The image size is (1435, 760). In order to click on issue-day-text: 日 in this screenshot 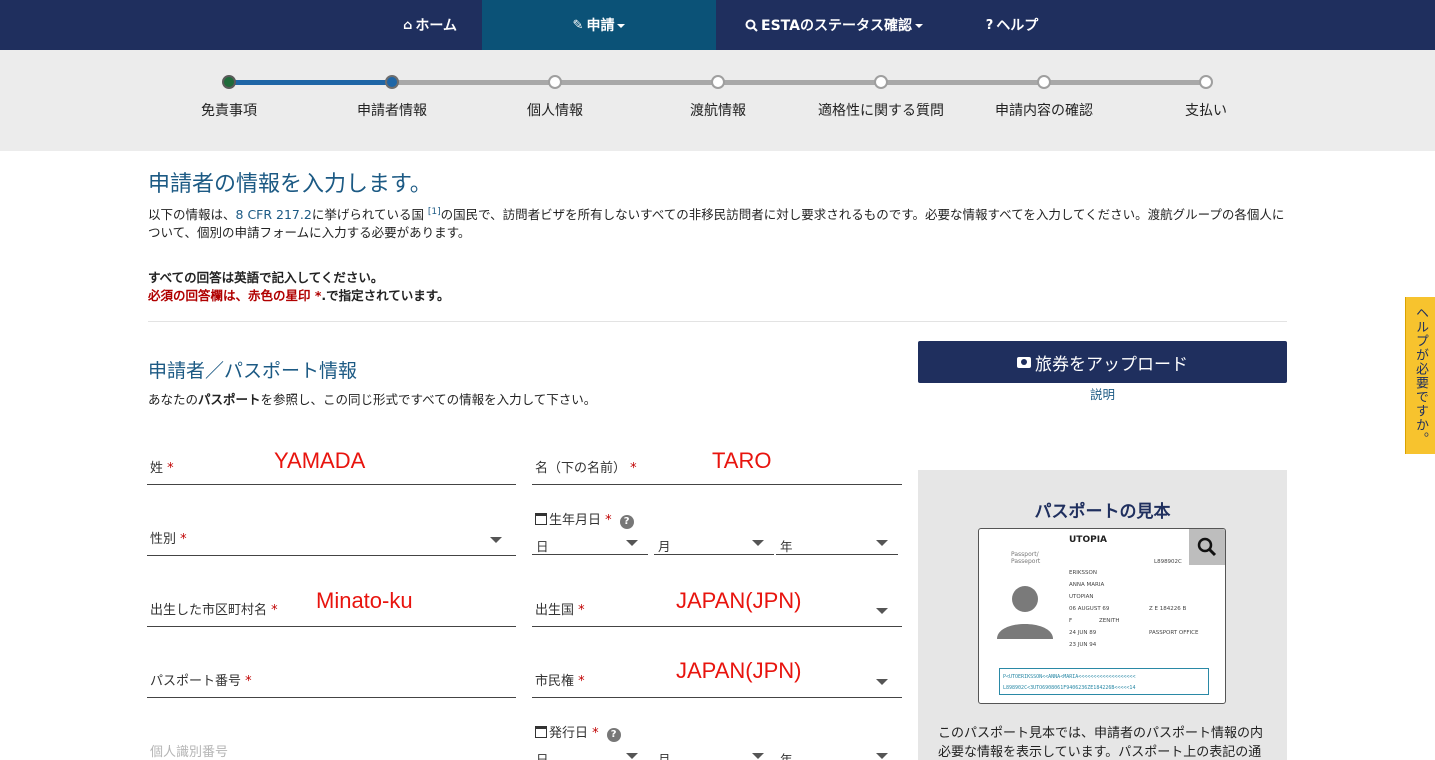, I will do `click(542, 756)`.